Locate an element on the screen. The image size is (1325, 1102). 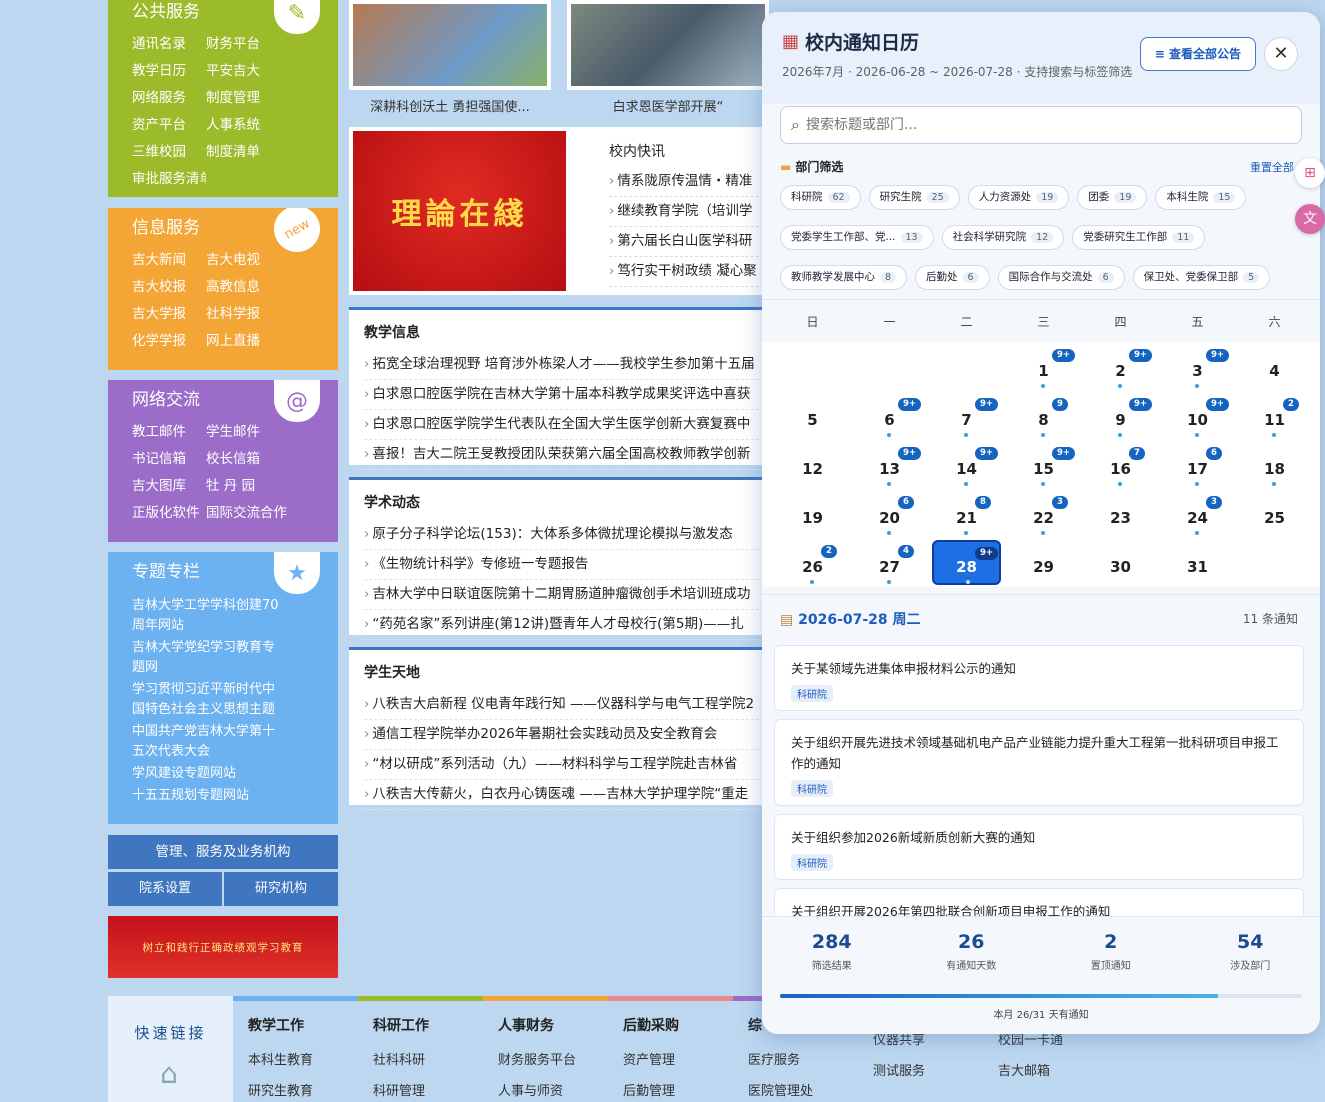
service-link: 中国共产党吉林大学第十五次代表大会 is located at coordinates (207, 742).